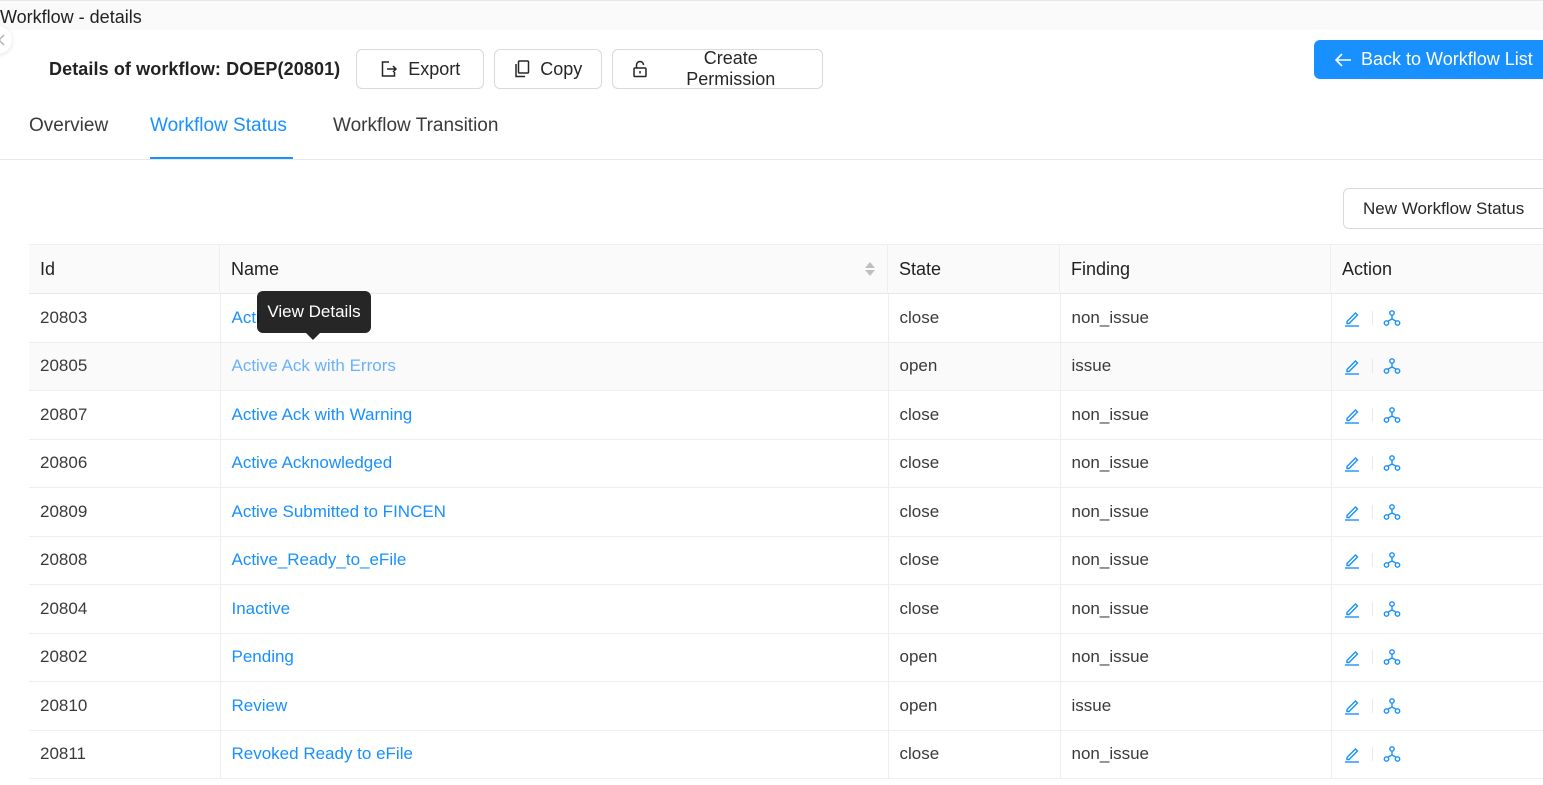  Describe the element at coordinates (415, 137) in the screenshot. I see `tab-workflow-transition: Workflow Transition` at that location.